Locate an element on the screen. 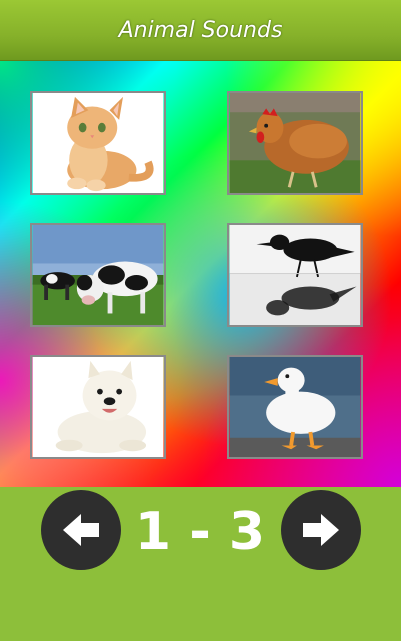 The height and width of the screenshot is (641, 401). app-title: Animal Sounds is located at coordinates (200, 30).